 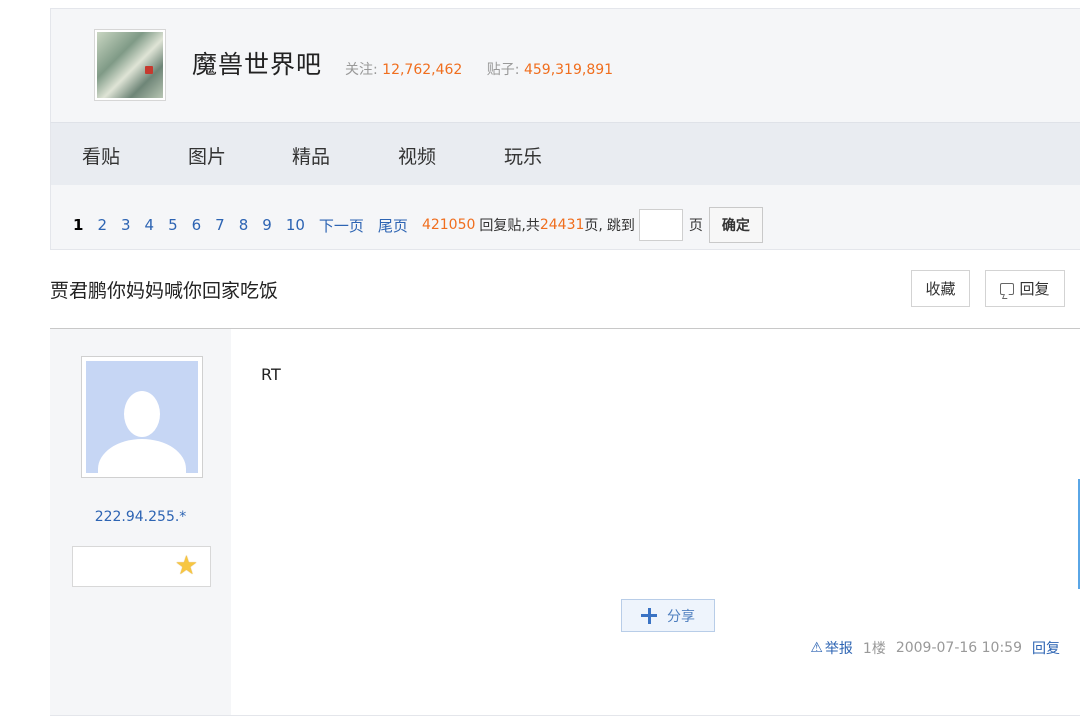 What do you see at coordinates (593, 226) in the screenshot?
I see `page-count-suffix: 页,` at bounding box center [593, 226].